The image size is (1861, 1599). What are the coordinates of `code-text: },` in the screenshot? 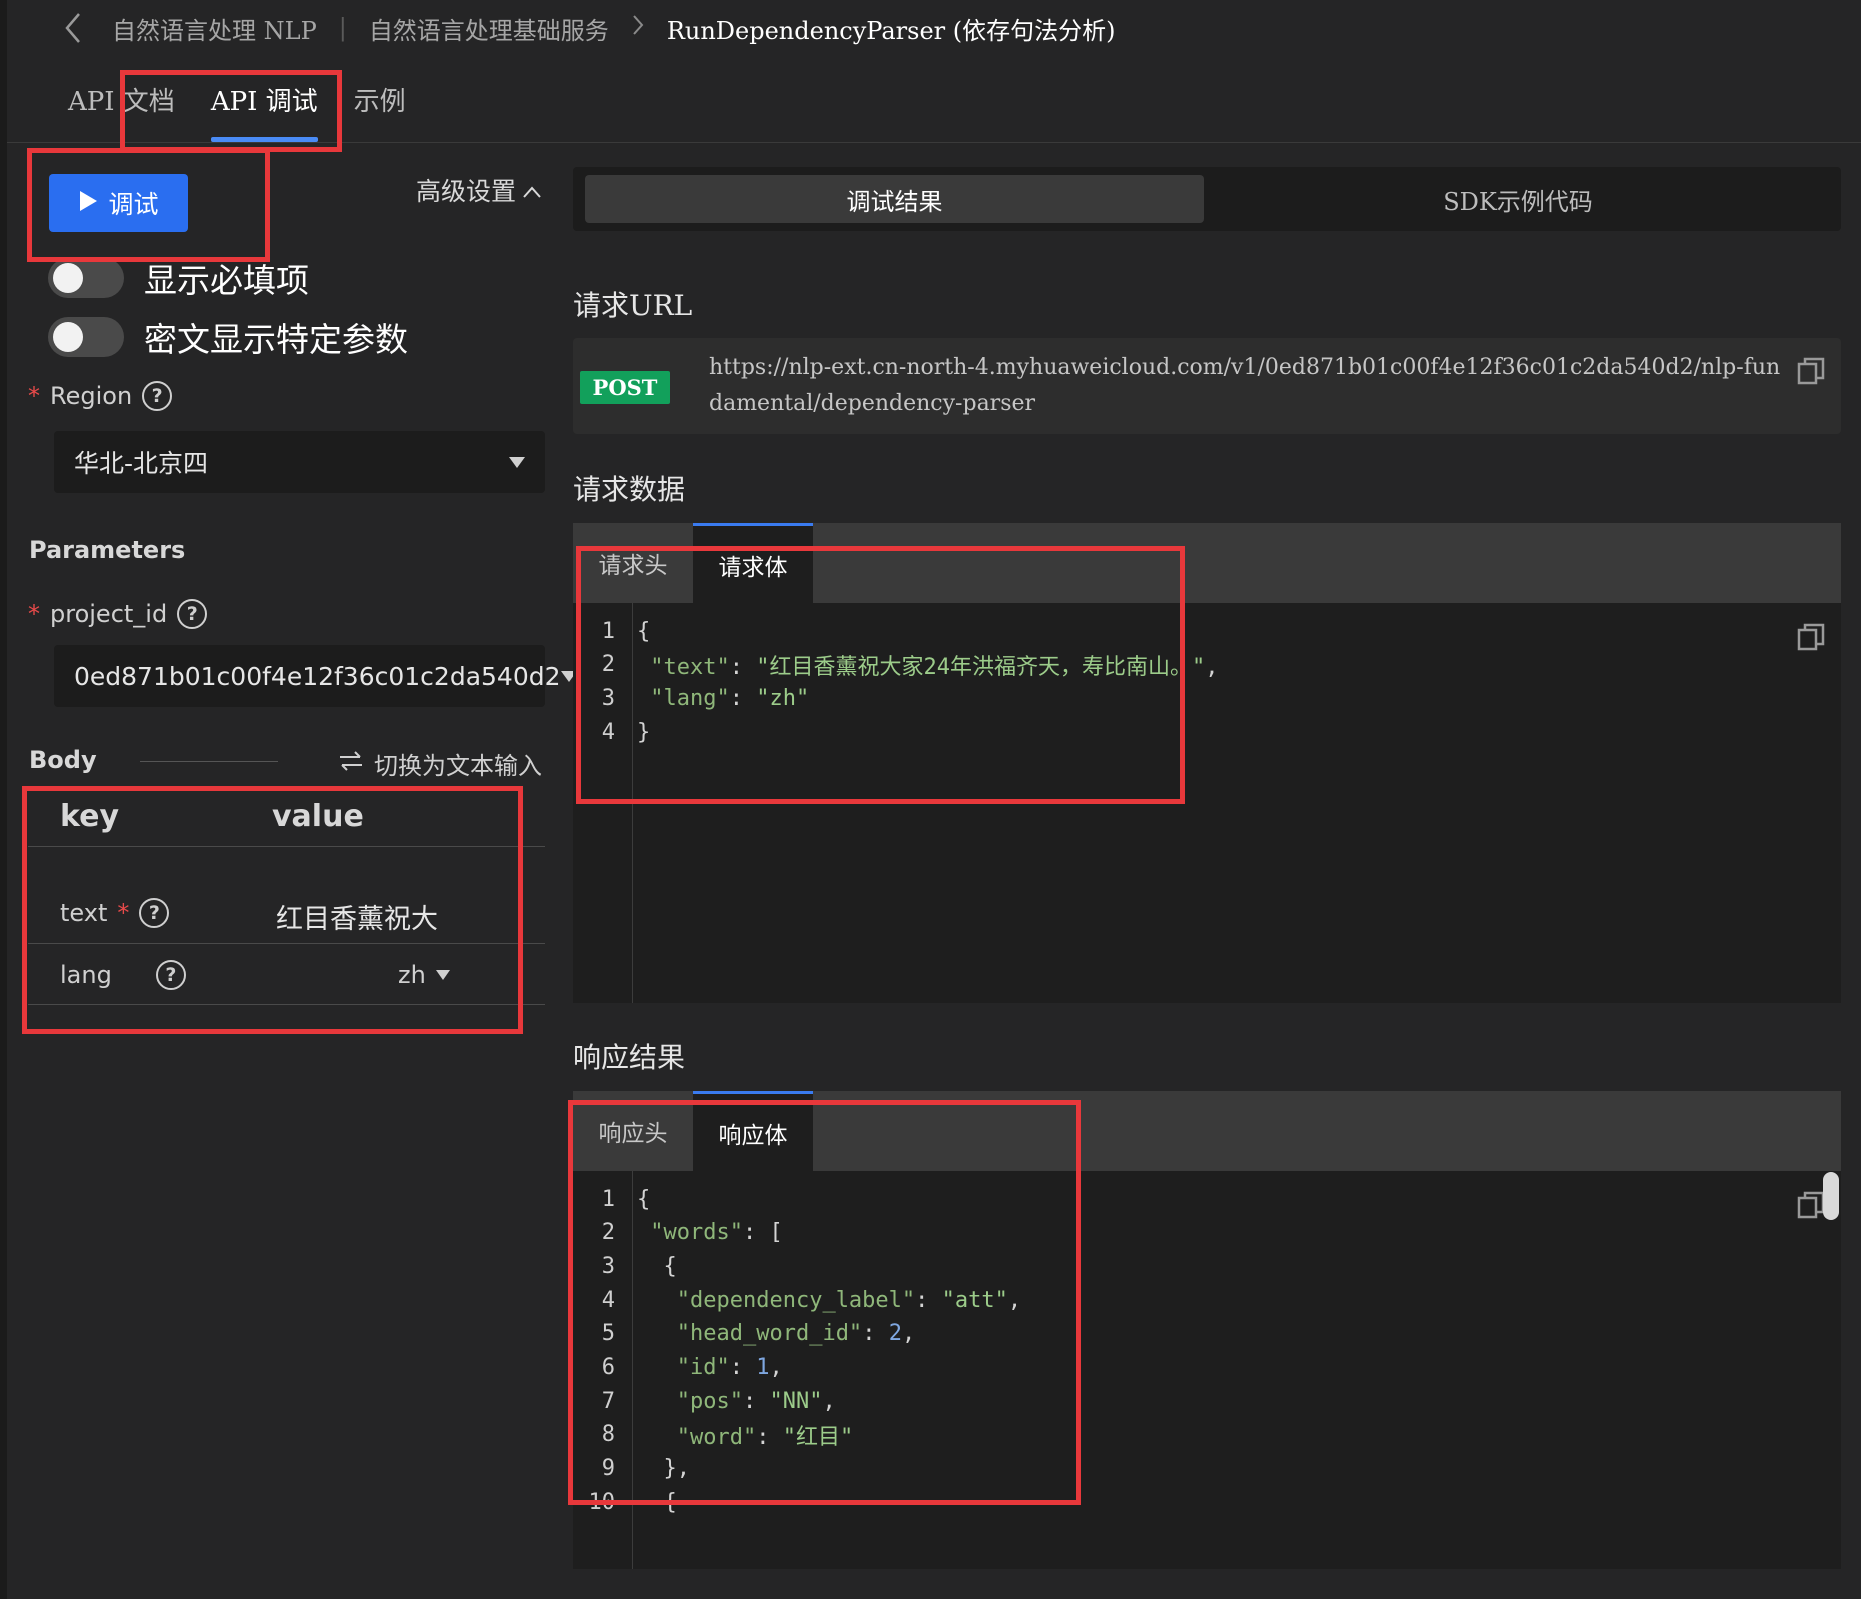 It's located at (663, 1469).